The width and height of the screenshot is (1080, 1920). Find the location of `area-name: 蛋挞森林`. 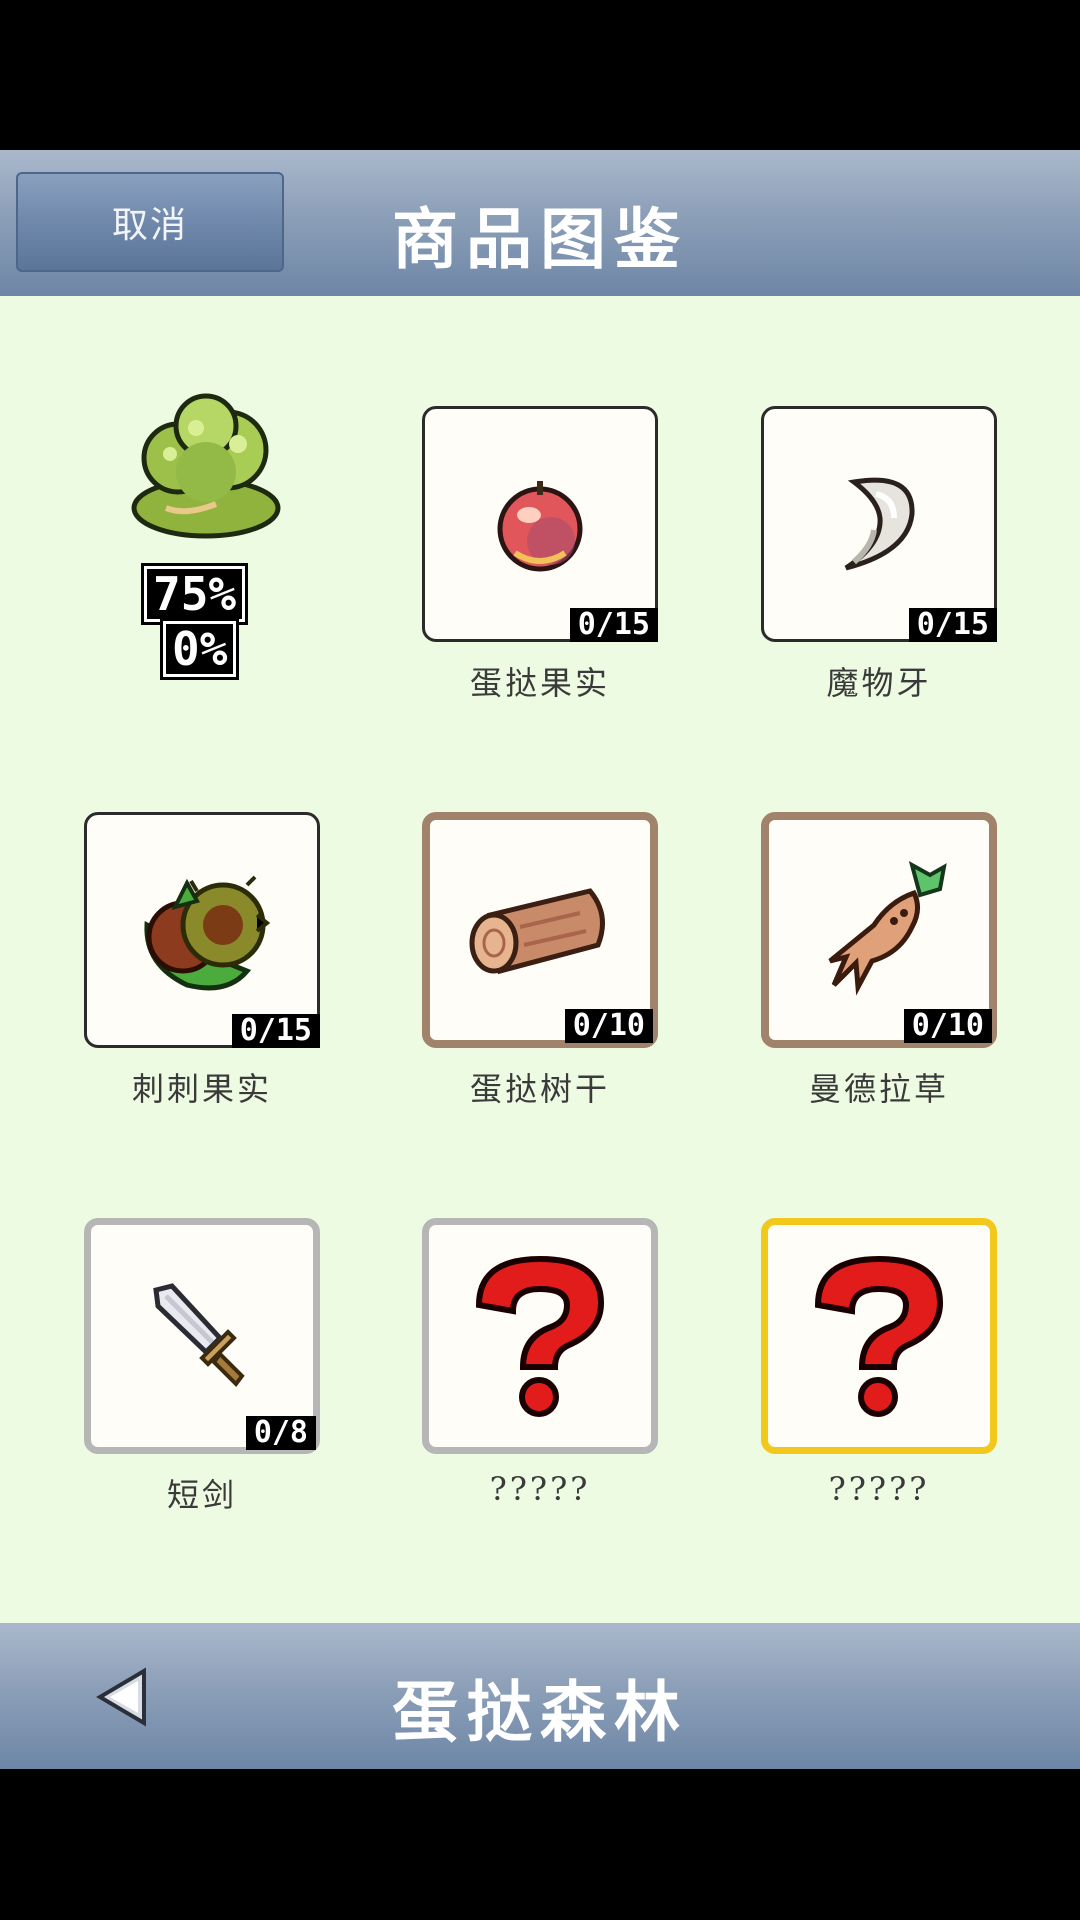

area-name: 蛋挞森林 is located at coordinates (540, 1712).